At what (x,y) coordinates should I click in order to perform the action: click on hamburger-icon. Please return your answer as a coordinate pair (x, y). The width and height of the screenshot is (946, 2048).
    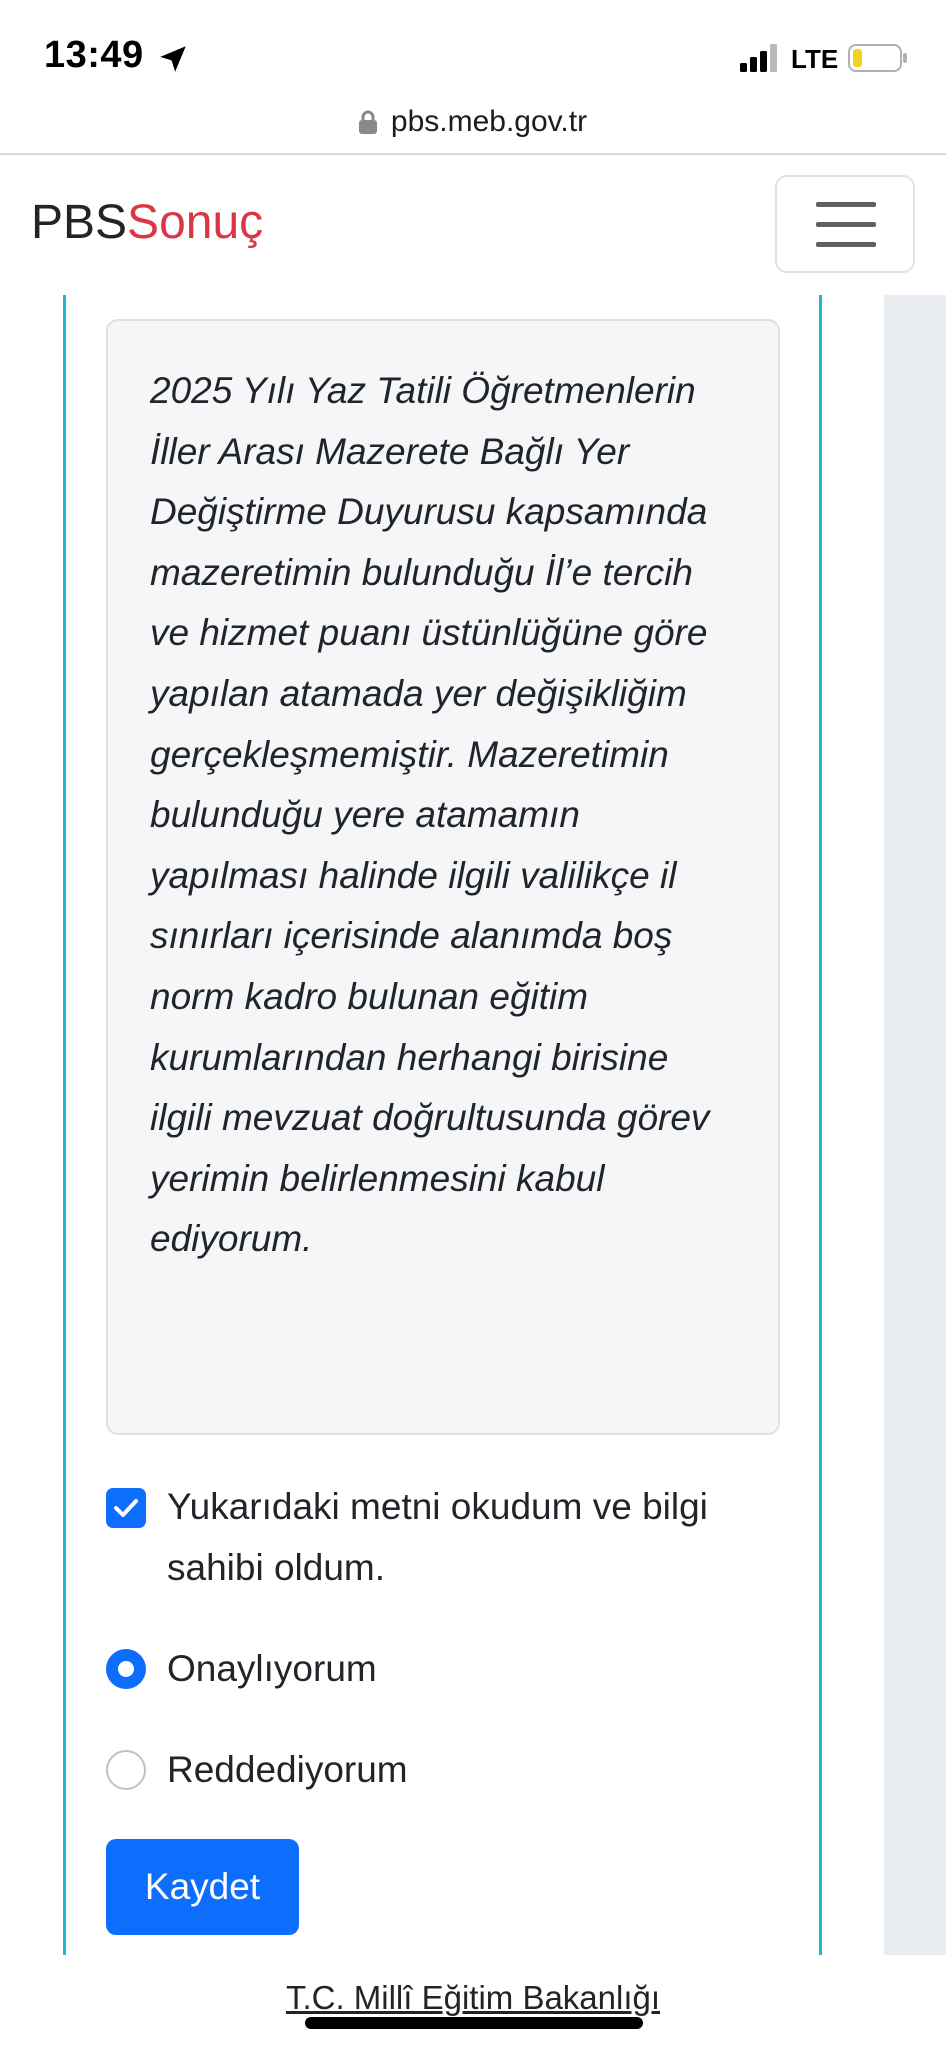
    Looking at the image, I should click on (846, 204).